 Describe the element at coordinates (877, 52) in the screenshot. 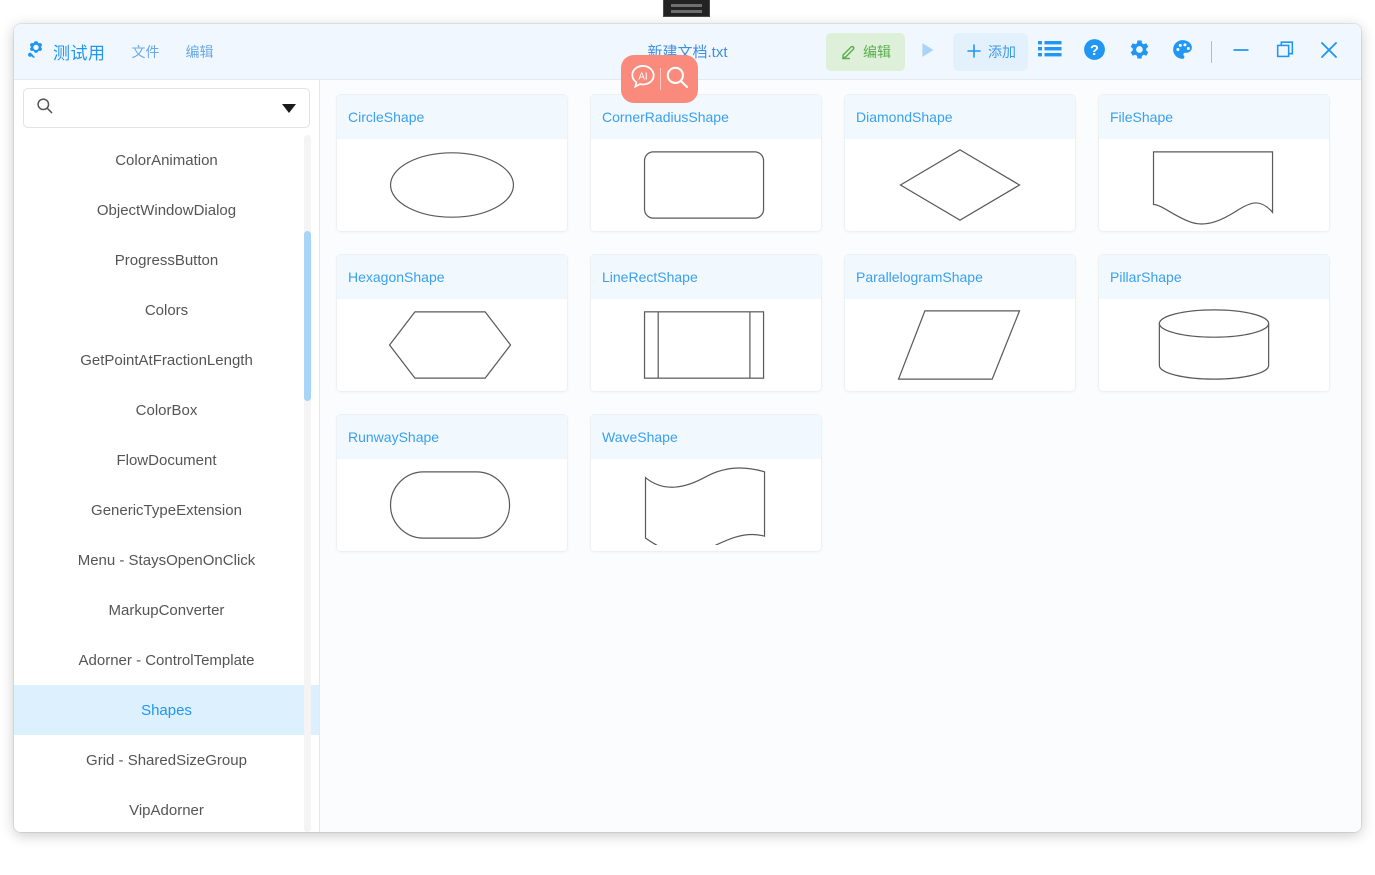

I see `edit-mode-label: 编辑` at that location.